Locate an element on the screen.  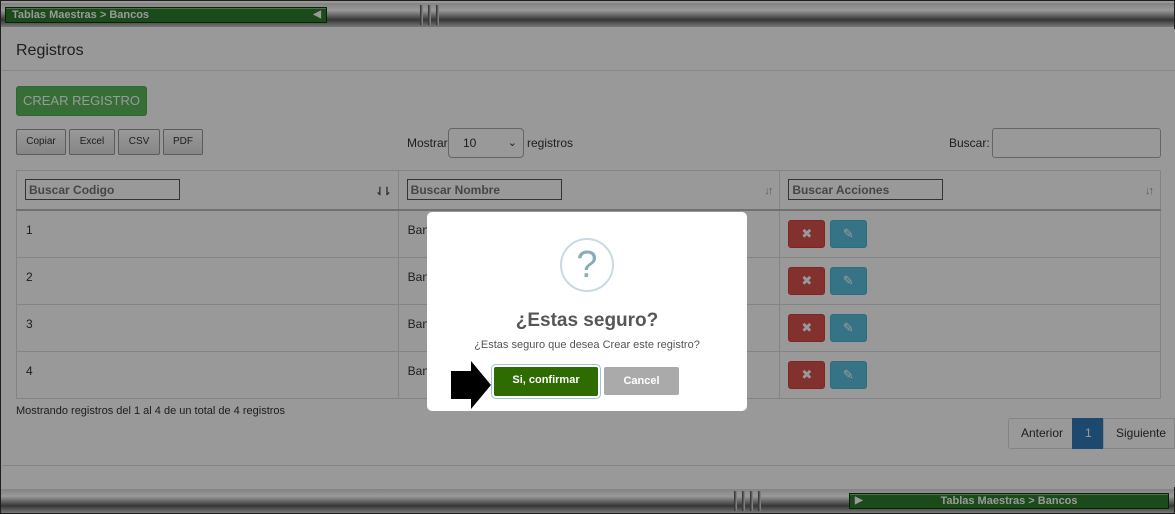
confirm-button: Si, confirmar is located at coordinates (546, 381).